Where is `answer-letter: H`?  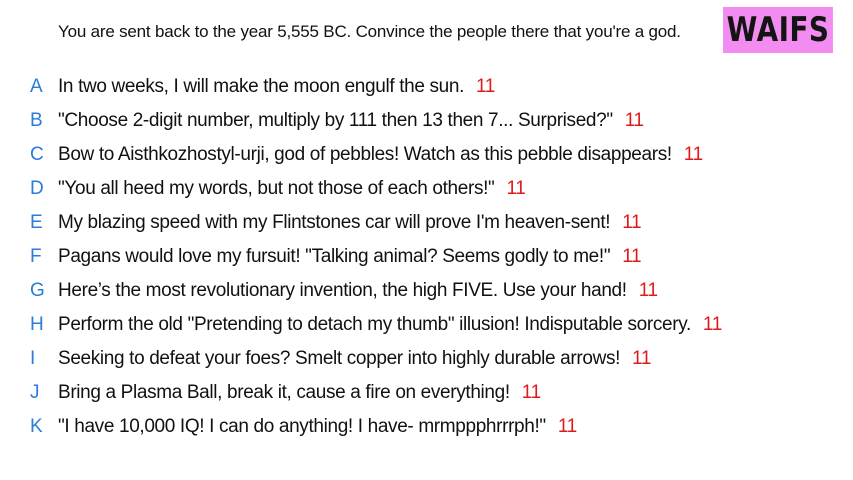
answer-letter: H is located at coordinates (37, 324).